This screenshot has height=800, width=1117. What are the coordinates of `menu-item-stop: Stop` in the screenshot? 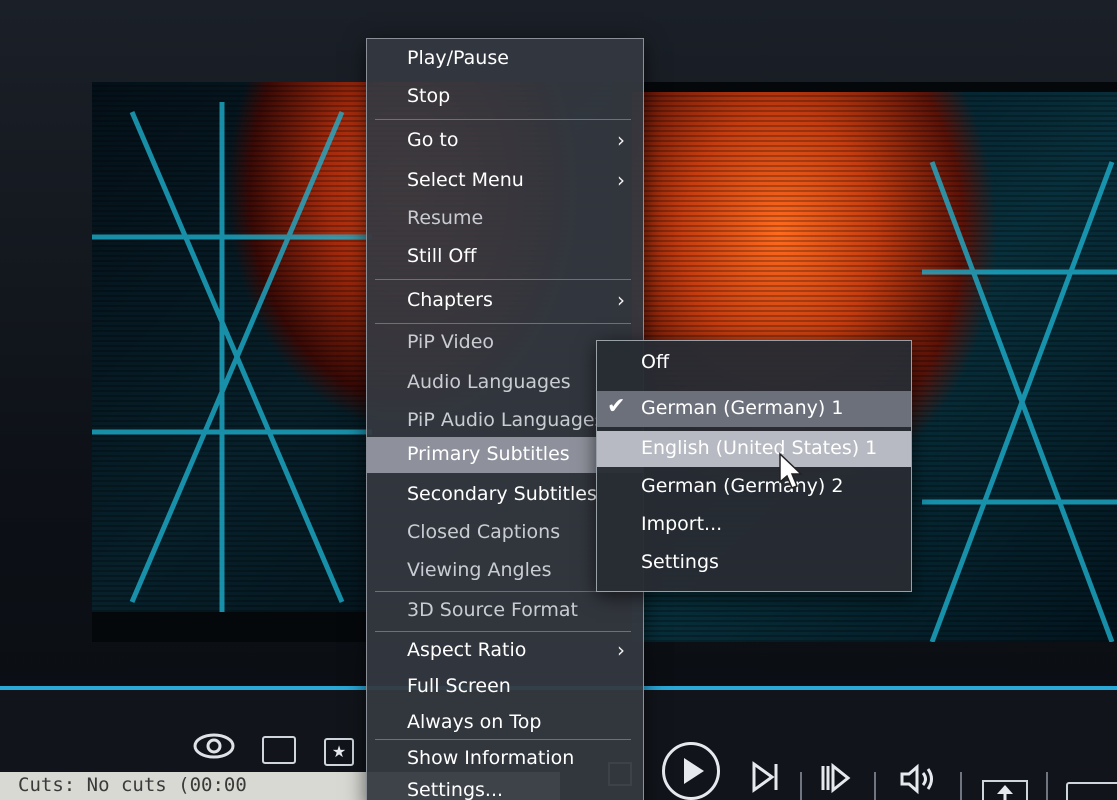 It's located at (505, 97).